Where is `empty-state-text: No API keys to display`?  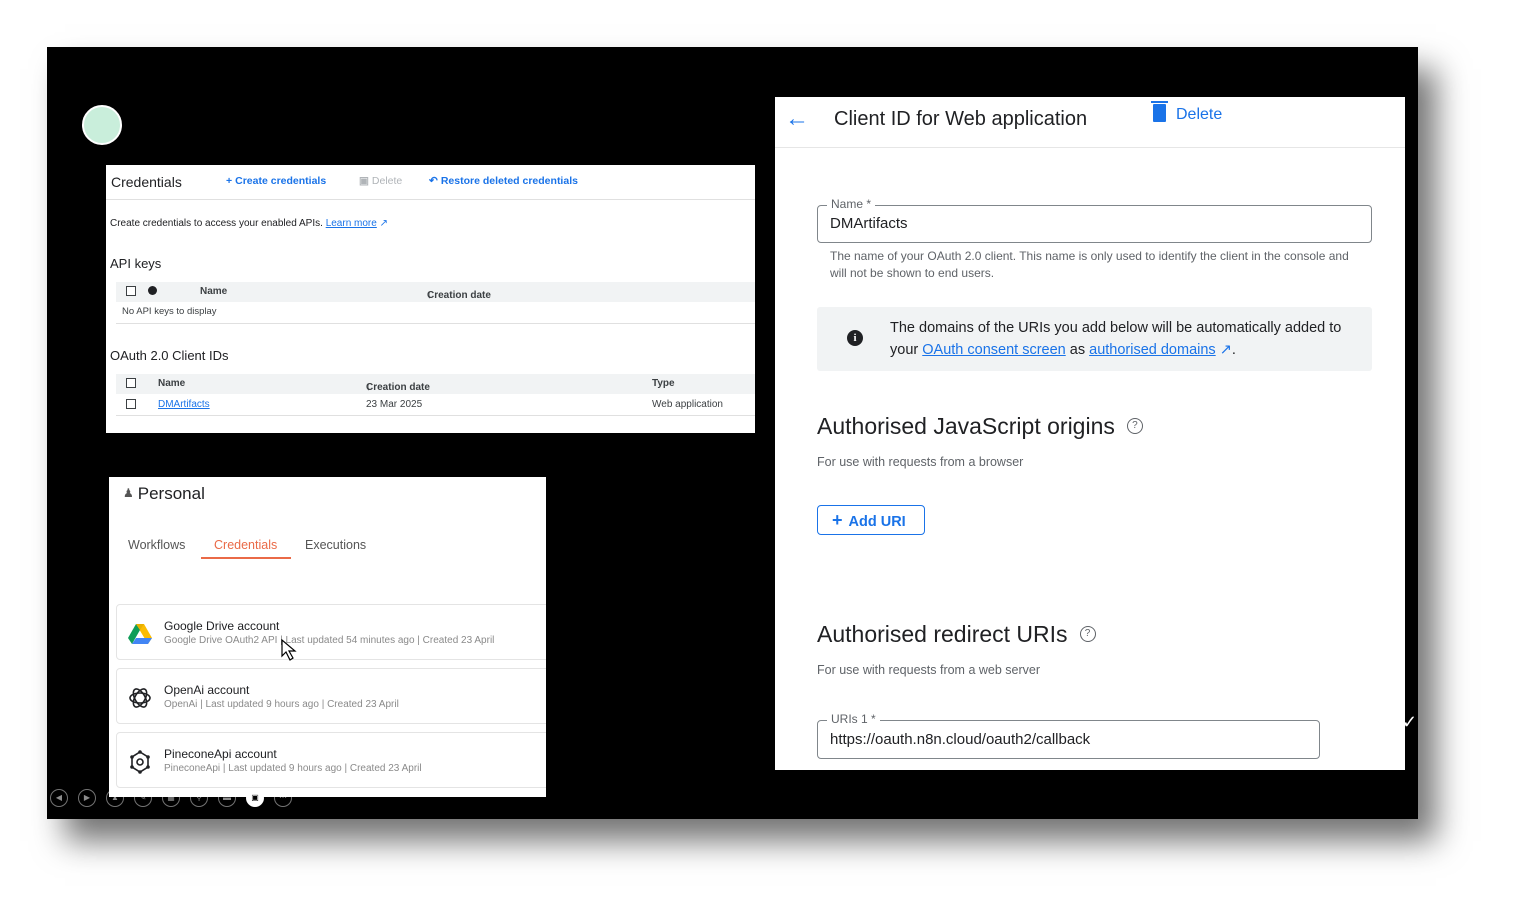
empty-state-text: No API keys to display is located at coordinates (169, 311).